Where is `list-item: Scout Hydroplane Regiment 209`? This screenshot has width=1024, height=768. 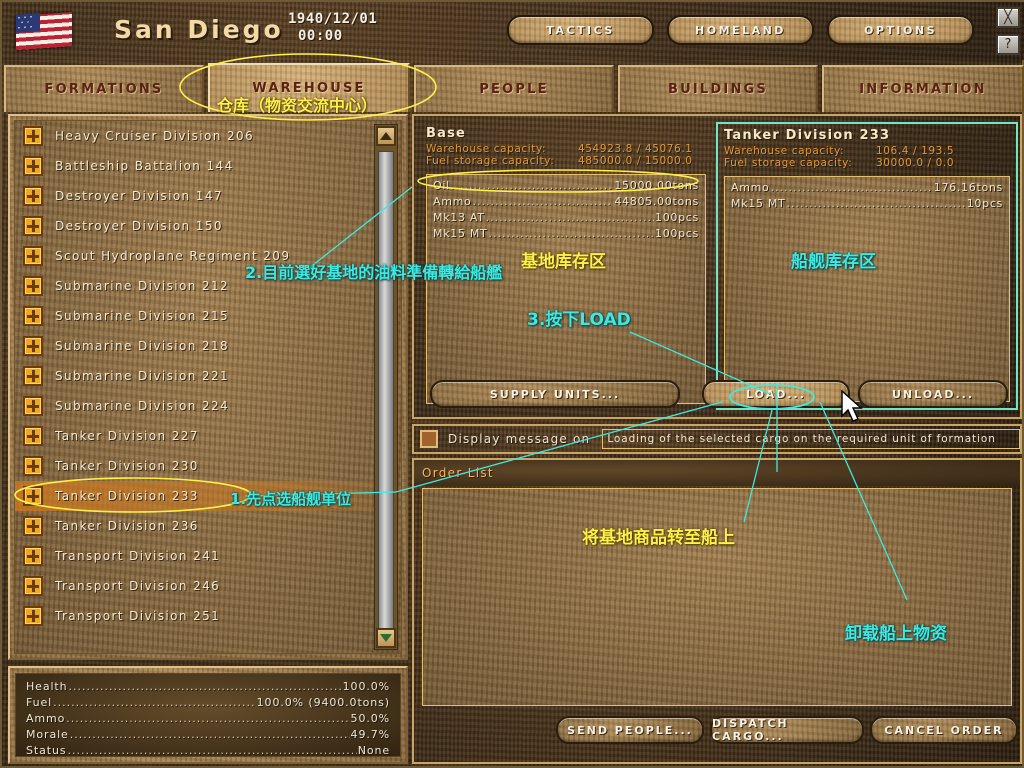 list-item: Scout Hydroplane Regiment 209 is located at coordinates (208, 256).